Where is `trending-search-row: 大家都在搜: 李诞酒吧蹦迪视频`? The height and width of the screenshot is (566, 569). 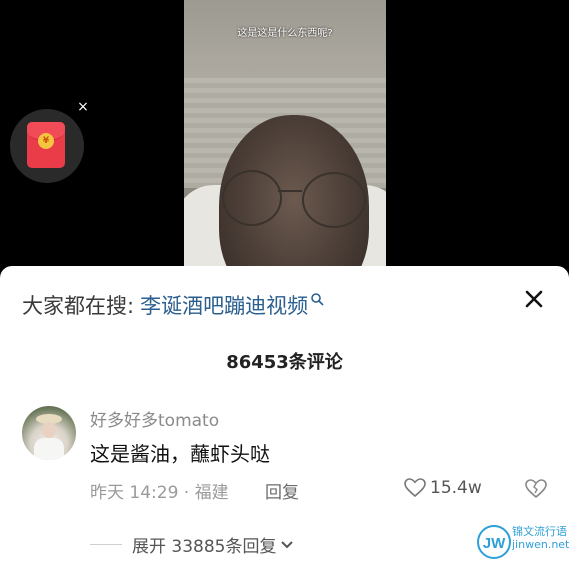 trending-search-row: 大家都在搜: 李诞酒吧蹦迪视频 is located at coordinates (173, 305).